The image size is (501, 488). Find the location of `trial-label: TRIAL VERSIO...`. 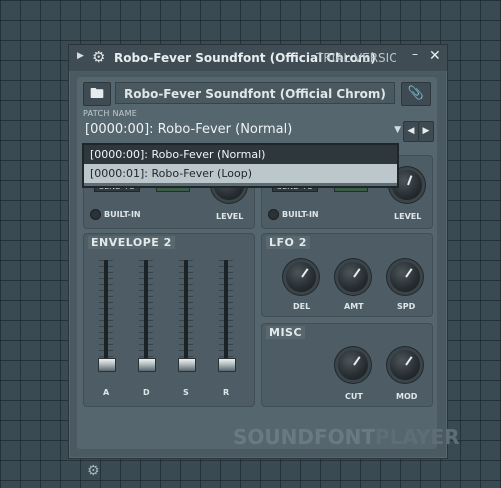

trial-label: TRIAL VERSIO... is located at coordinates (356, 58).